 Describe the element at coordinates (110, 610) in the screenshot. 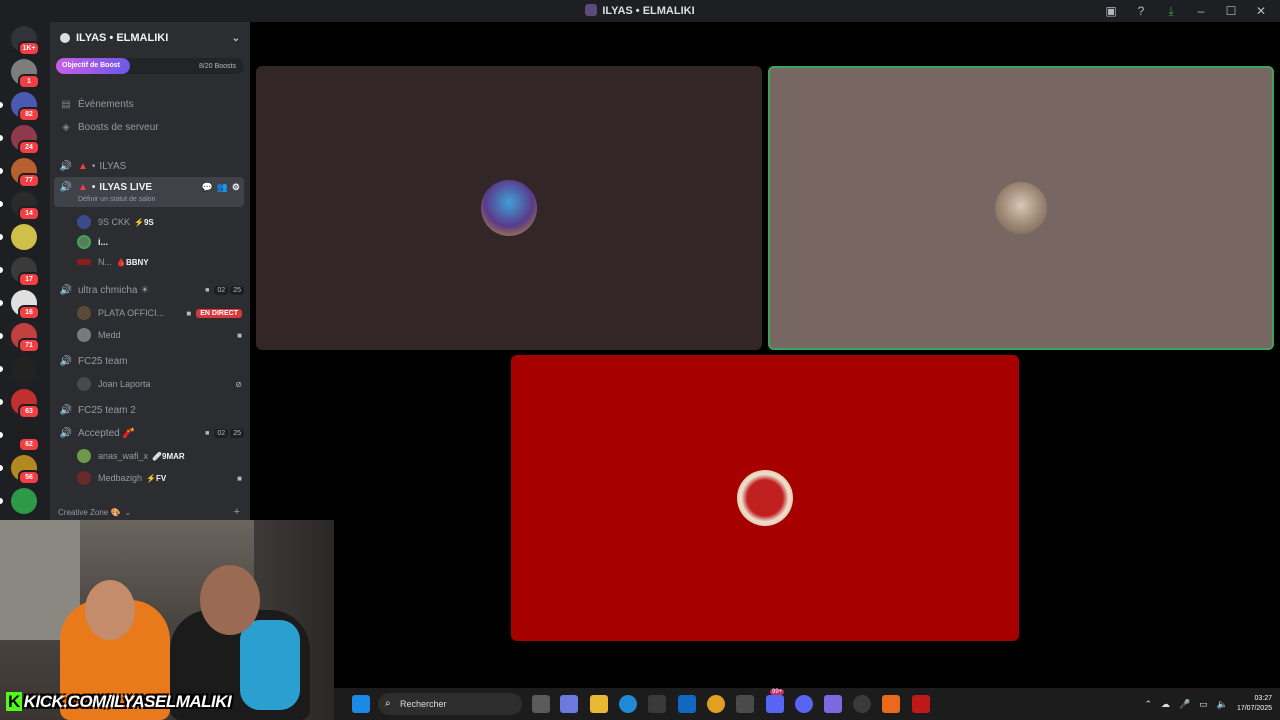

I see `person-left-head` at that location.